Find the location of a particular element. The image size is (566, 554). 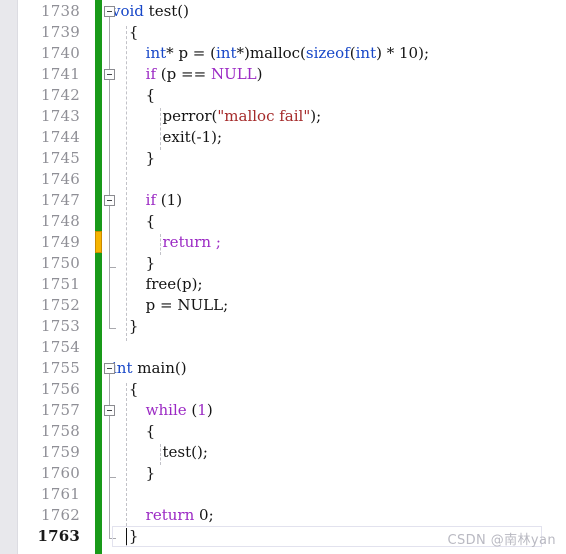

code-line: 1761 is located at coordinates (283, 494).